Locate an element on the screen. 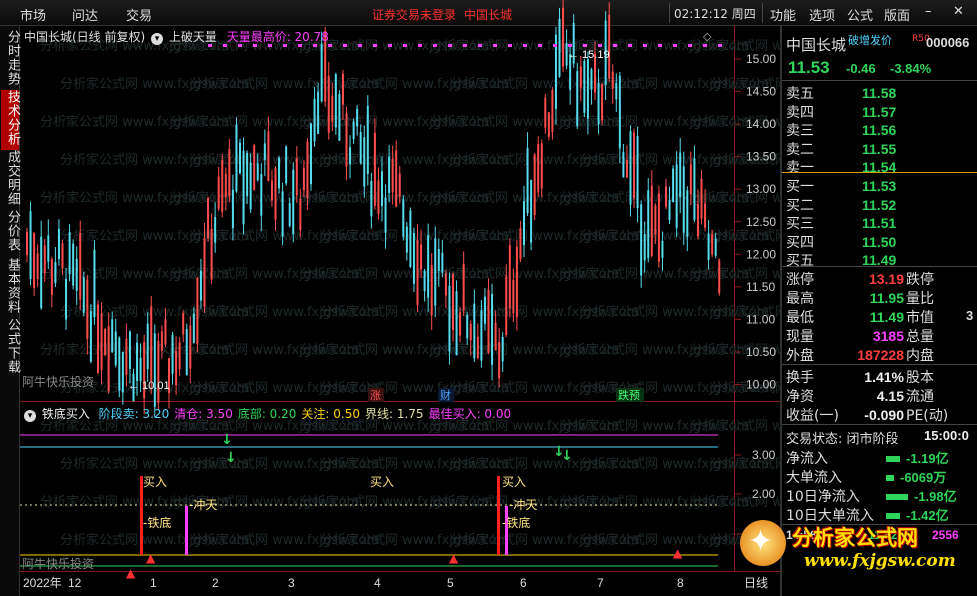  stat2-right-label: 流通 is located at coordinates (920, 397).